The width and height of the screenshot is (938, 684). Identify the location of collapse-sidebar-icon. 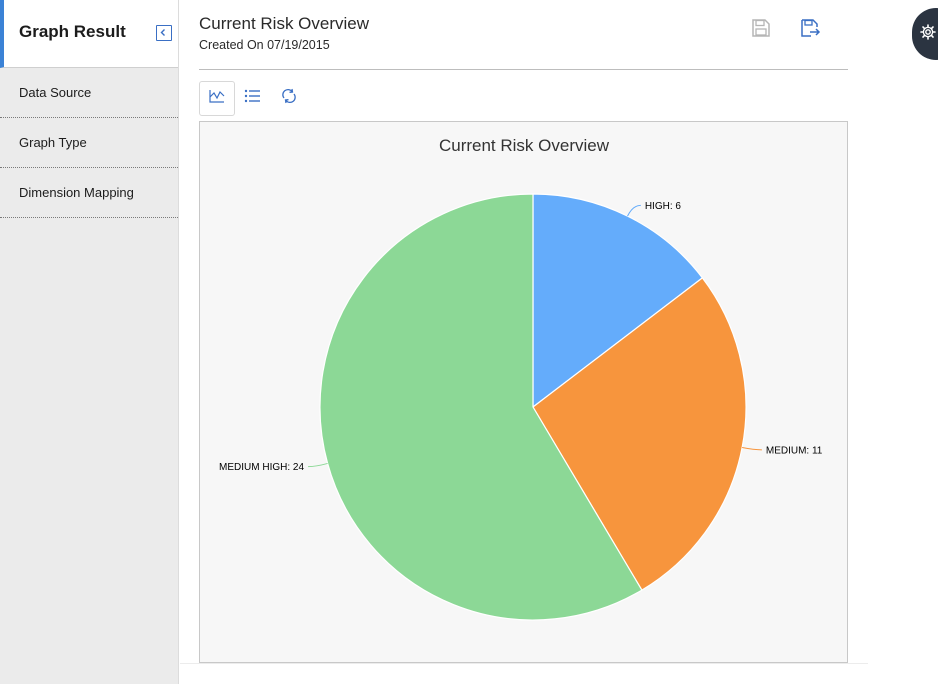
(164, 33).